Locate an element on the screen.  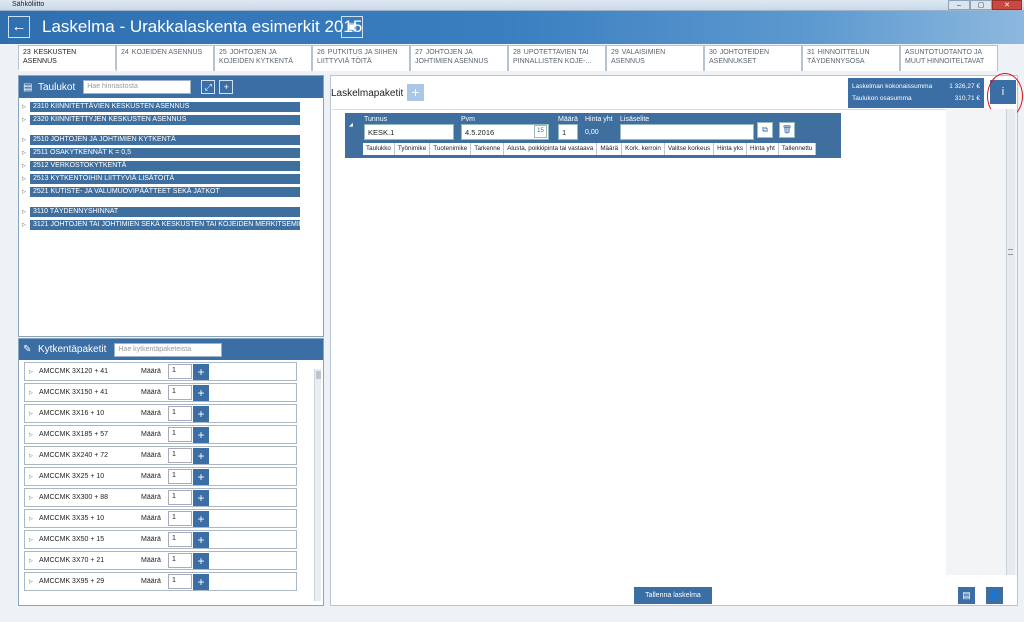
taulukko-item: ▷ 2511 OSAKYTKENNÄT k = 0,5 is located at coordinates (172, 152).